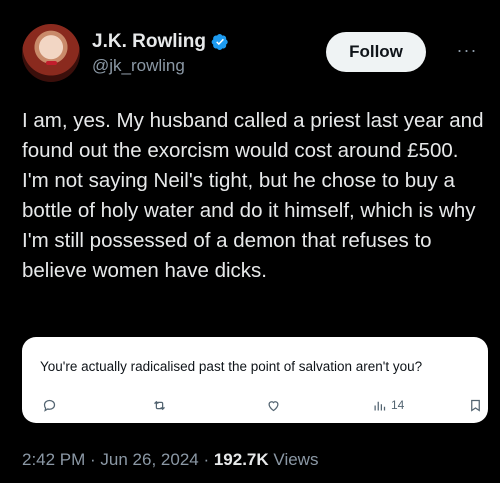  I want to click on tweet-header: J.K. Rowling @jk_rowling Follow ···, so click(250, 53).